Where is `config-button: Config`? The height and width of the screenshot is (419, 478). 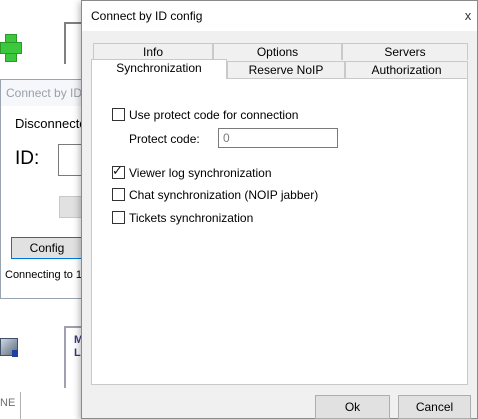
config-button: Config is located at coordinates (47, 248).